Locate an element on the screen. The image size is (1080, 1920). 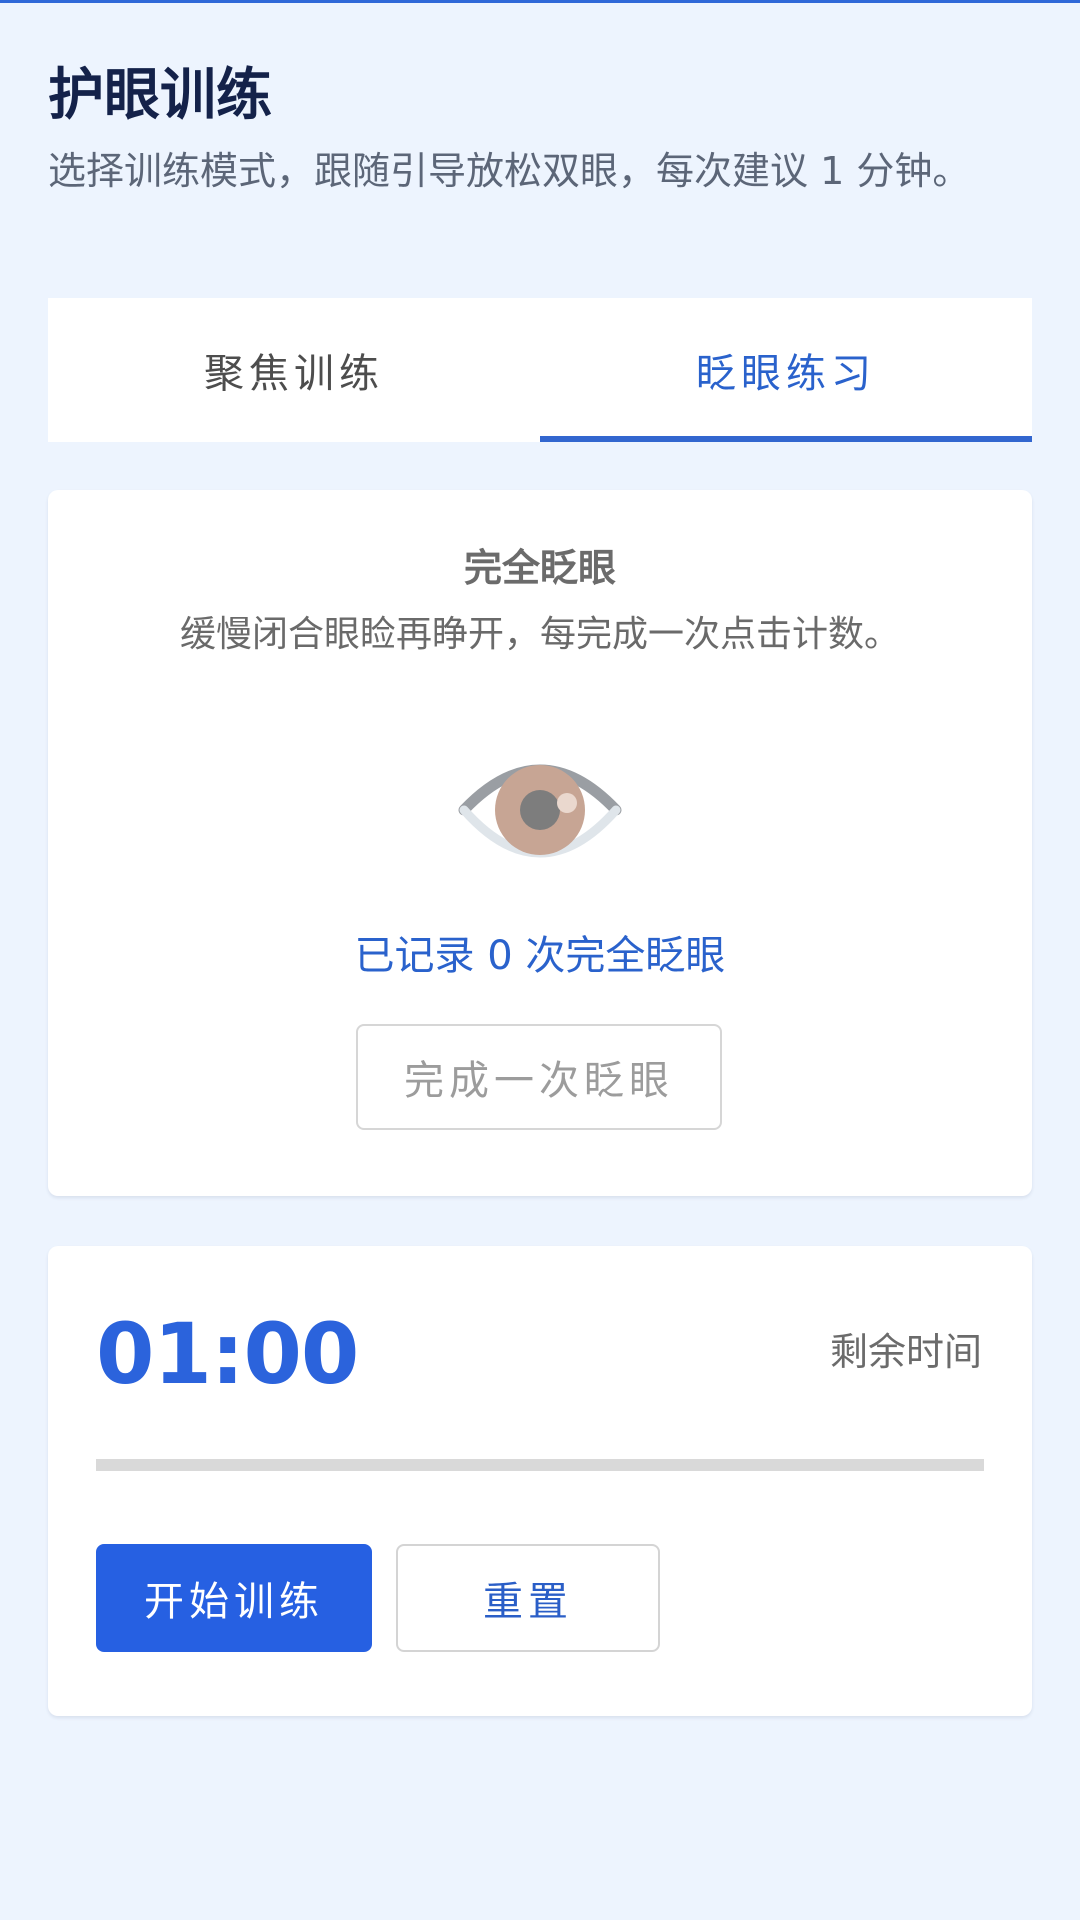
blink-card-title: 完全眨眼 is located at coordinates (539, 568).